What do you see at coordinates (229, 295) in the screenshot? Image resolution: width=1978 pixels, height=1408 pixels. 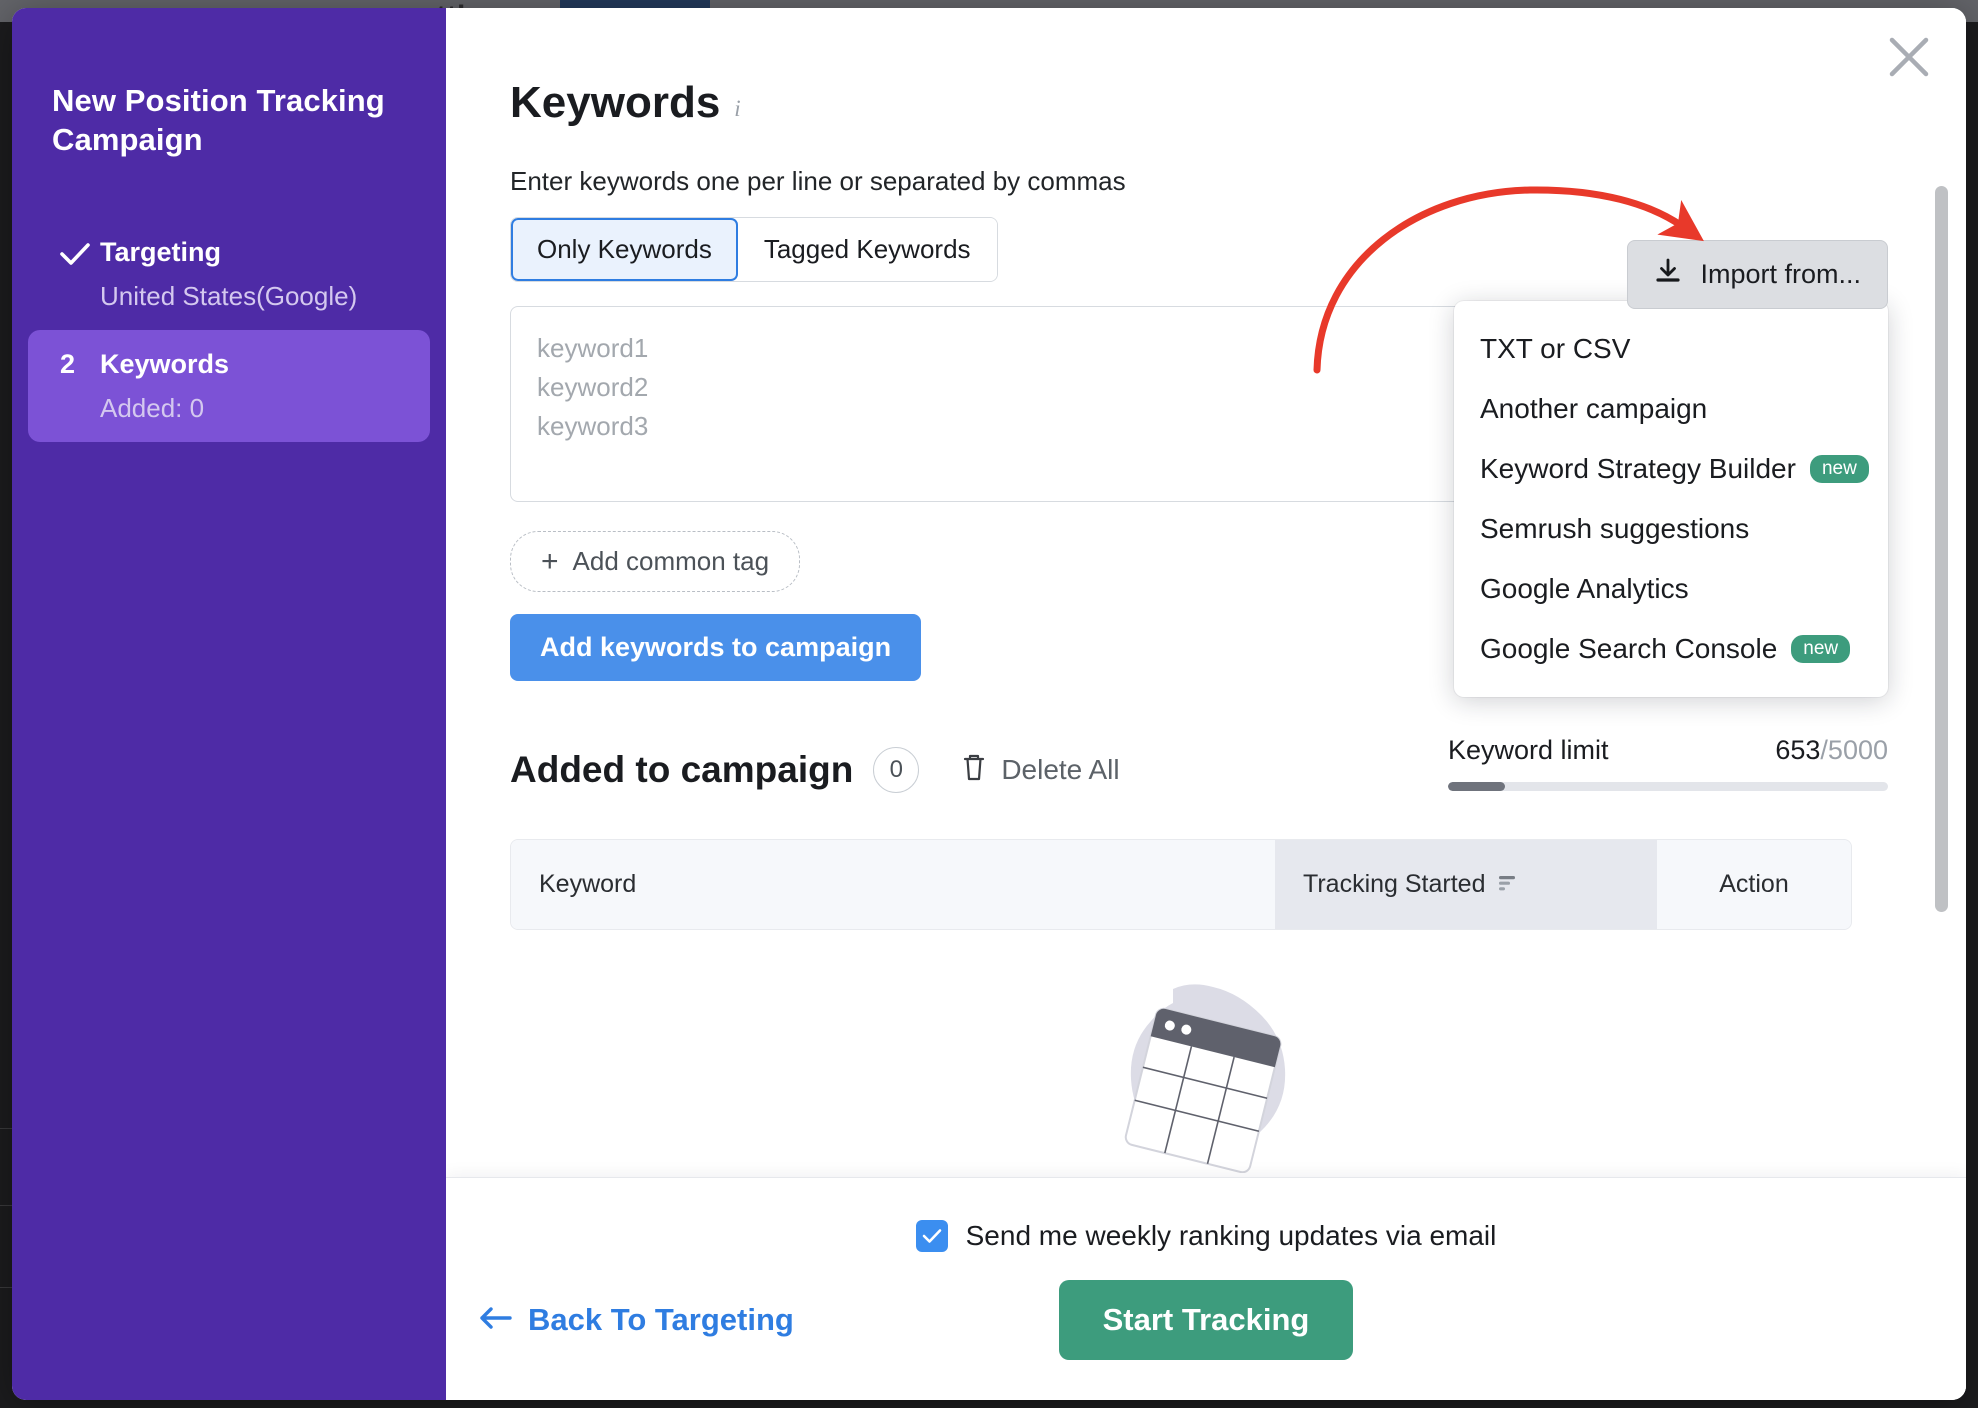 I see `sidebar-step-targeting-sub: United States(Google)` at bounding box center [229, 295].